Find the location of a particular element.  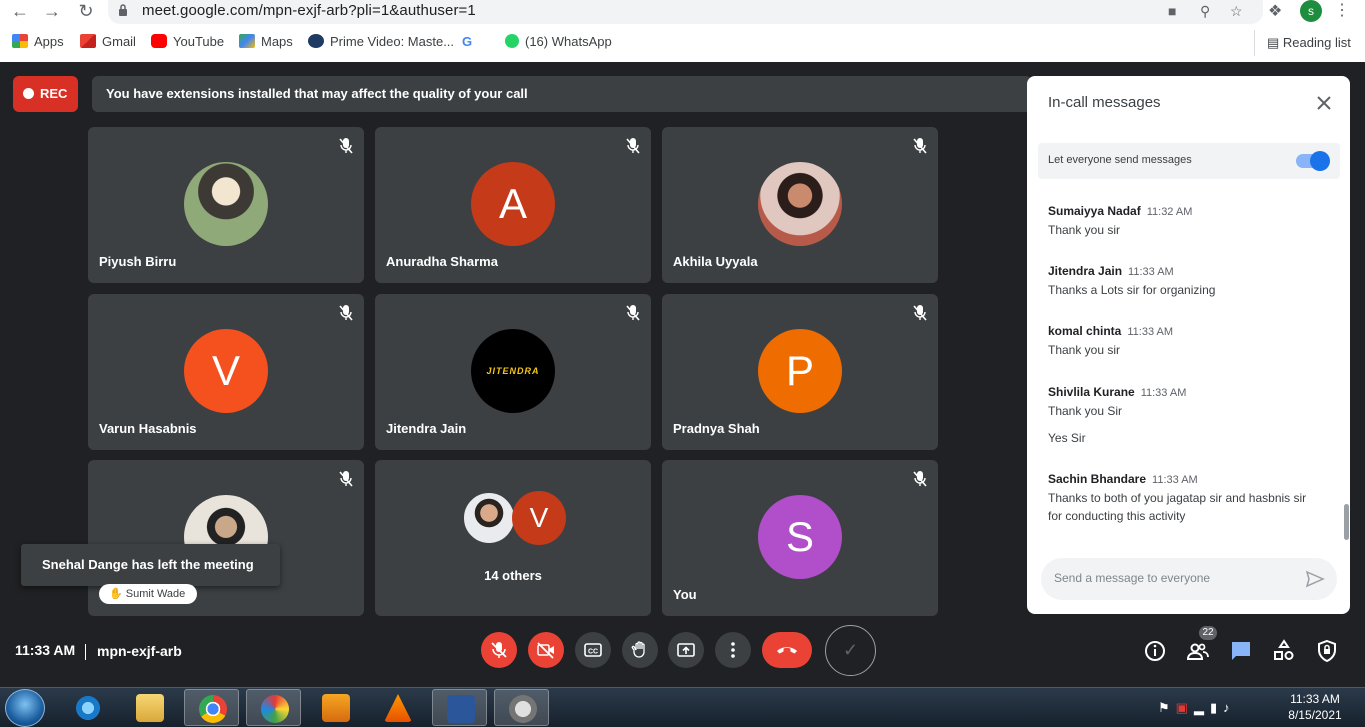

bookmark-maps: Maps is located at coordinates (266, 41).